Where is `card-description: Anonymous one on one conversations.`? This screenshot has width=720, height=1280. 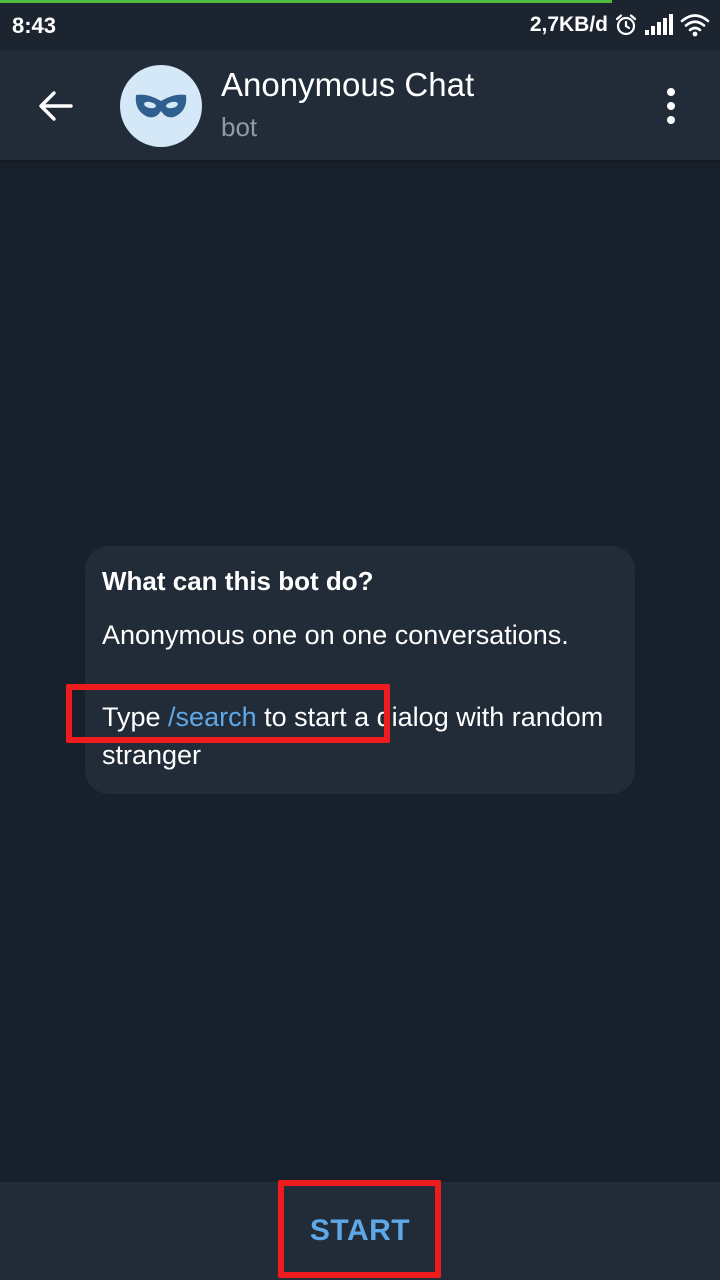 card-description: Anonymous one on one conversations. is located at coordinates (335, 635).